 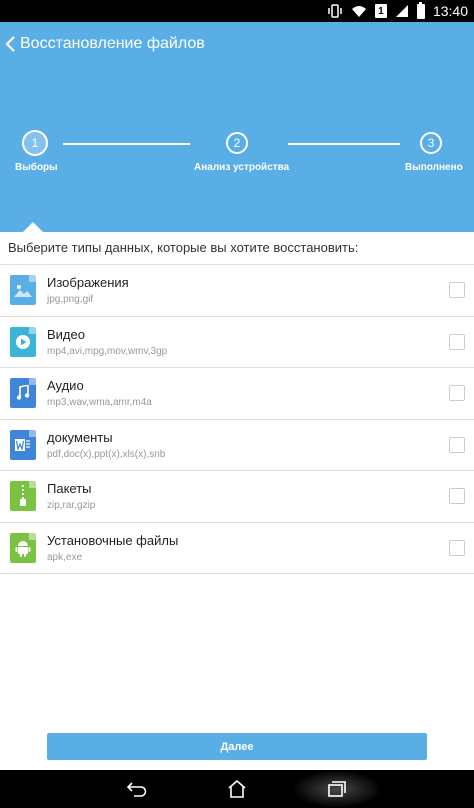 I want to click on recent-apps-icon, so click(x=337, y=789).